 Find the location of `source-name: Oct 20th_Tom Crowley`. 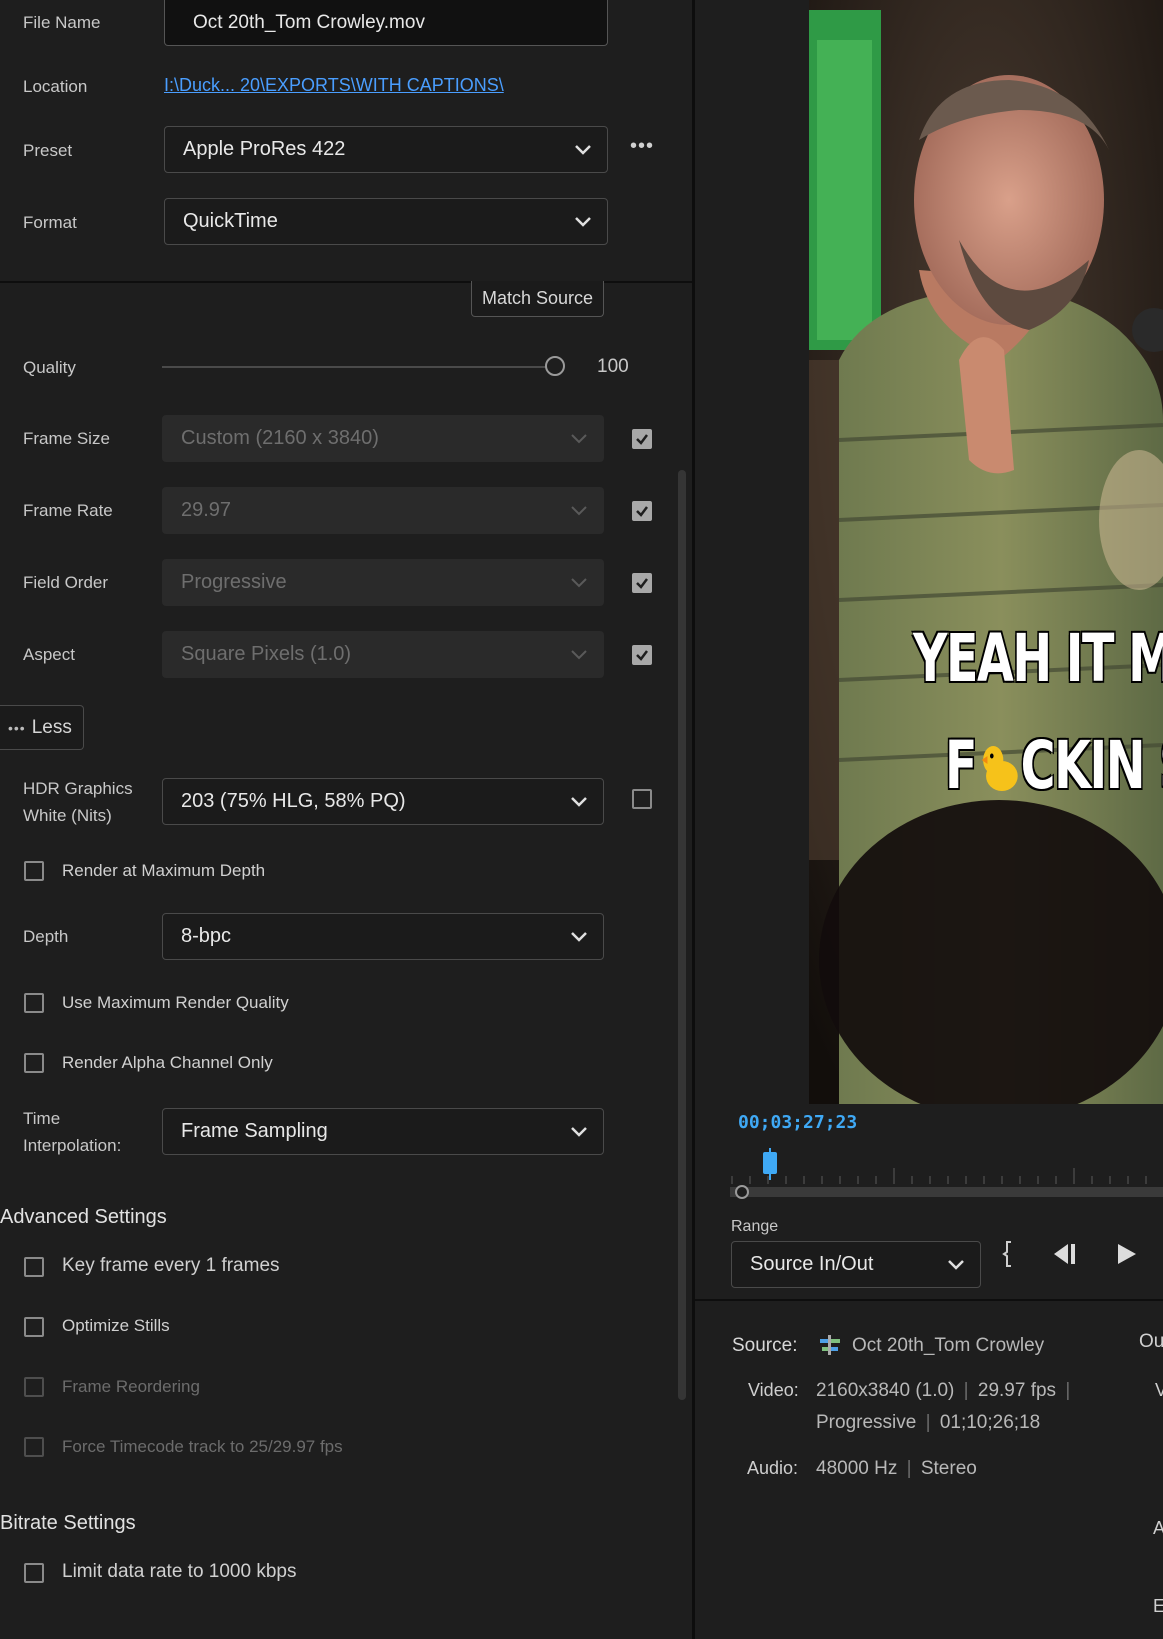

source-name: Oct 20th_Tom Crowley is located at coordinates (948, 1345).